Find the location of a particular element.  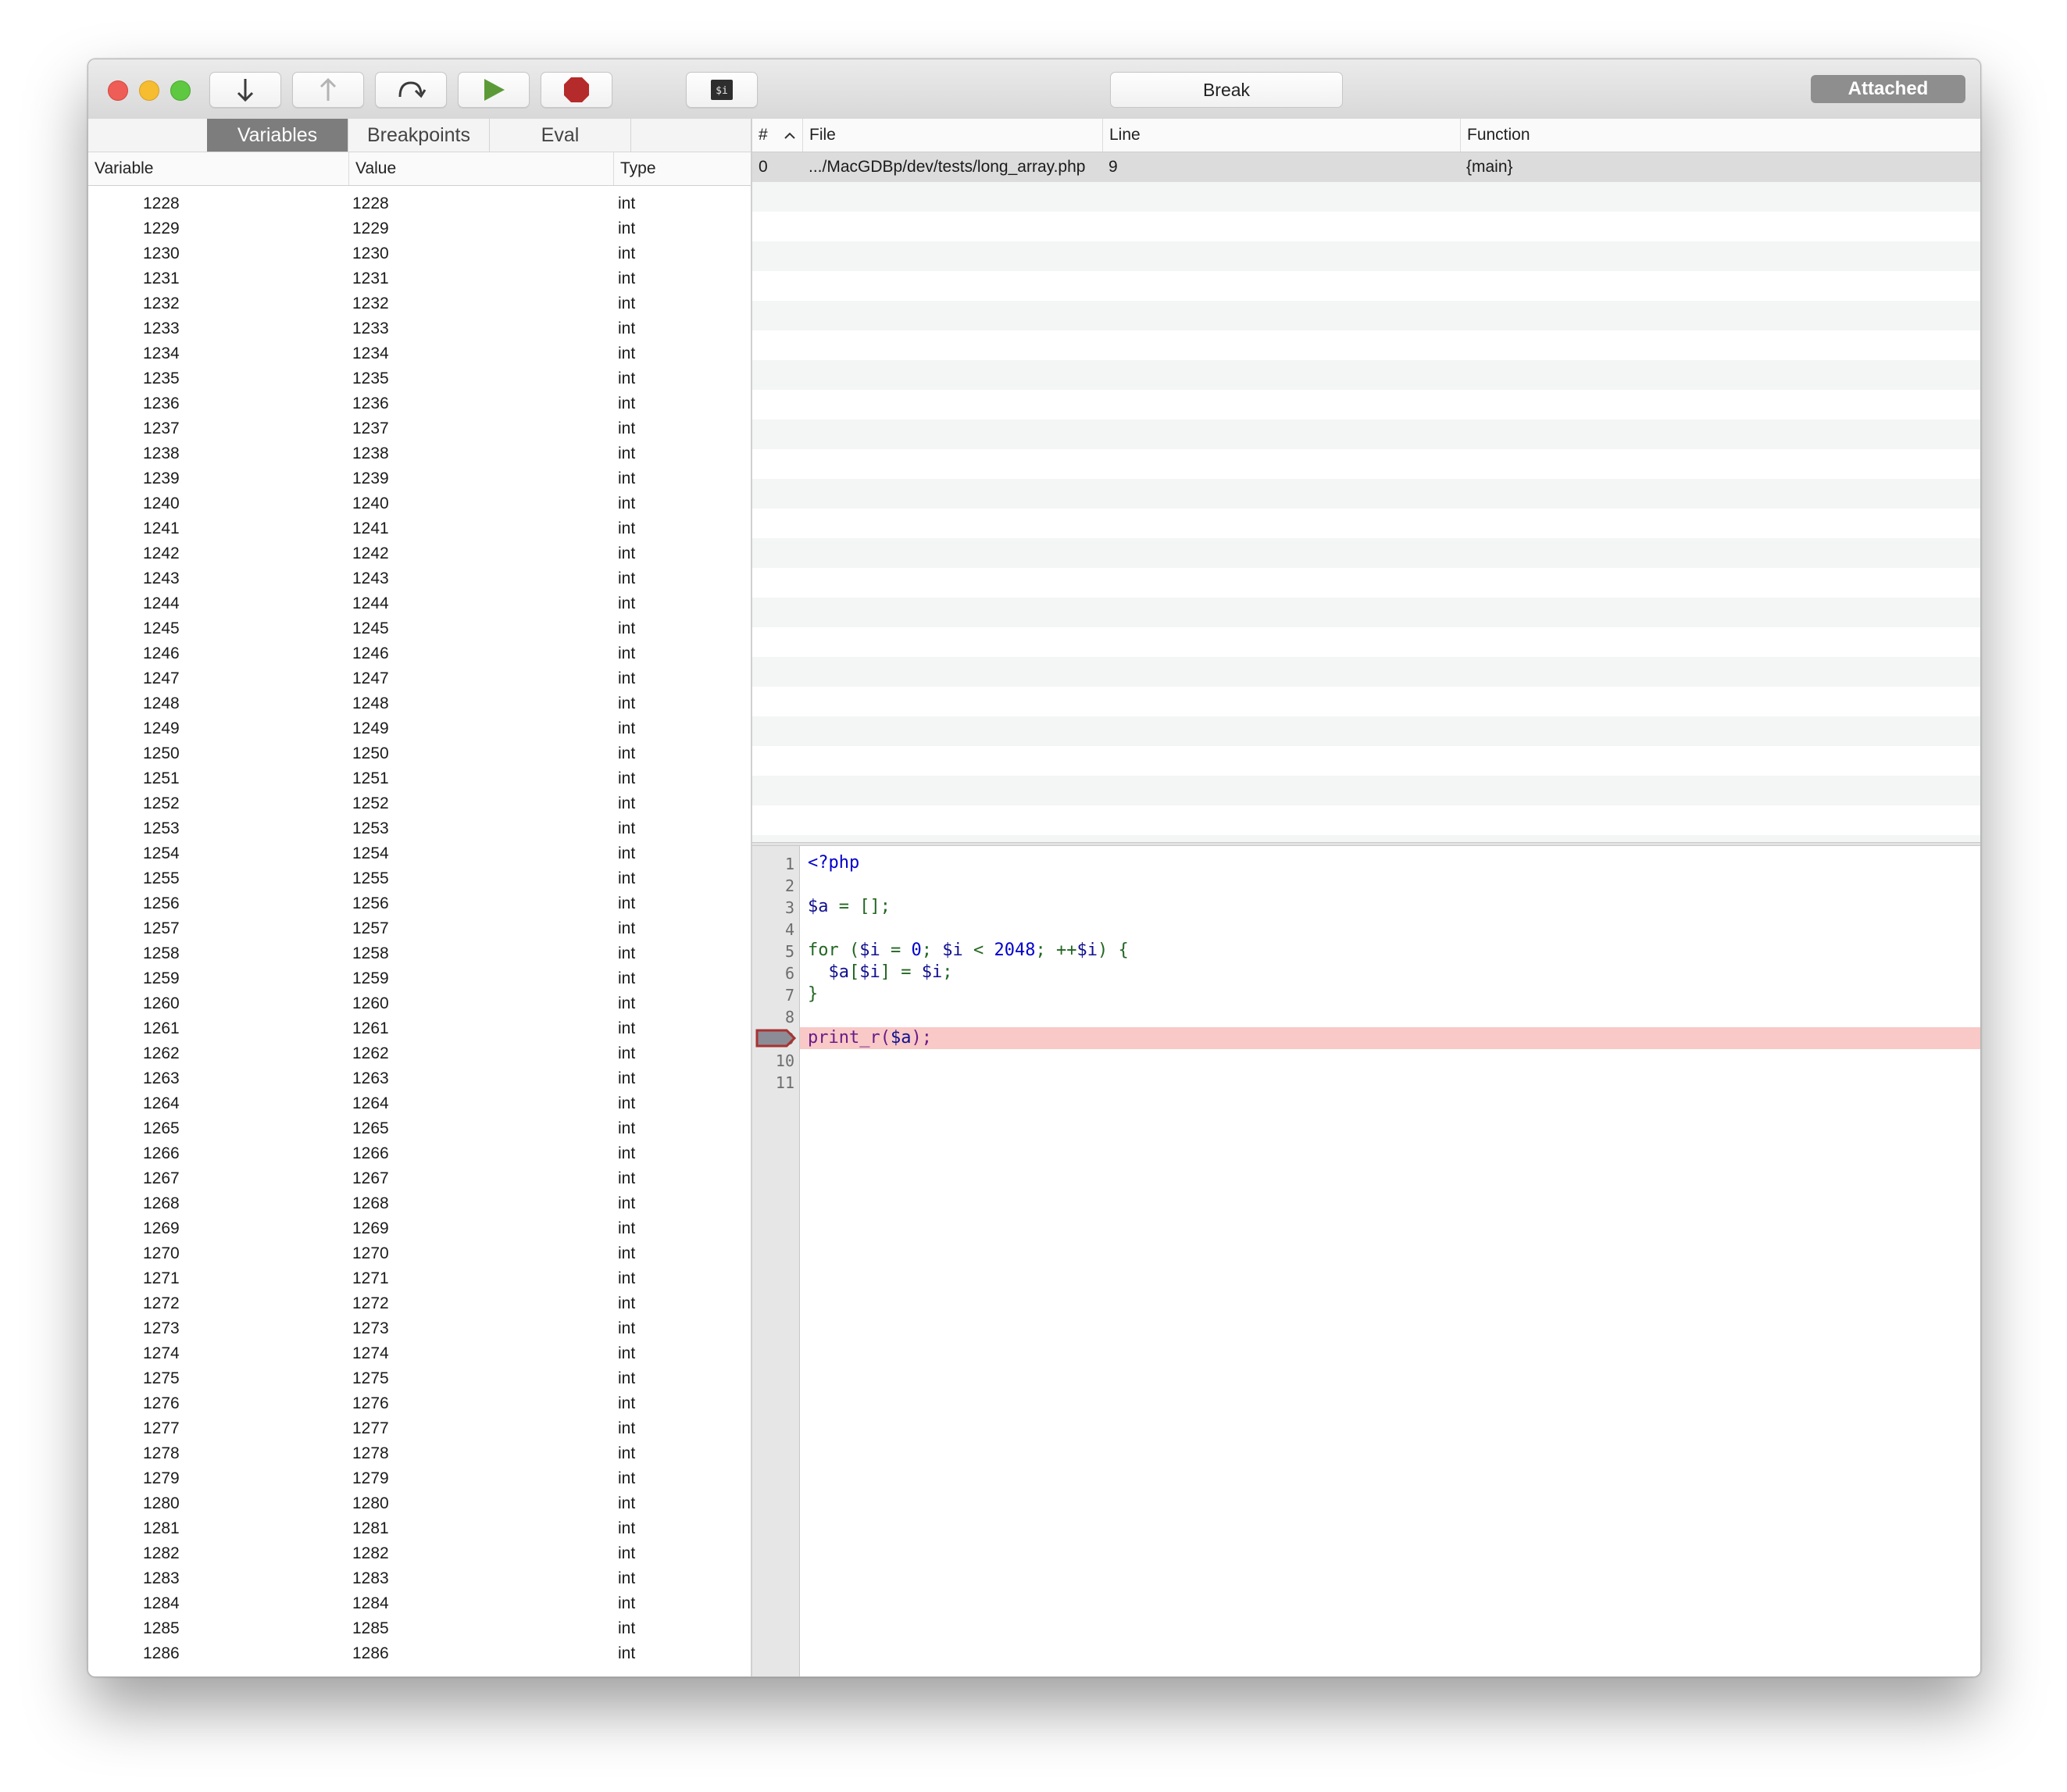

code-line: for ($i = 0; $i < 2048; ++$i) { is located at coordinates (1390, 951).